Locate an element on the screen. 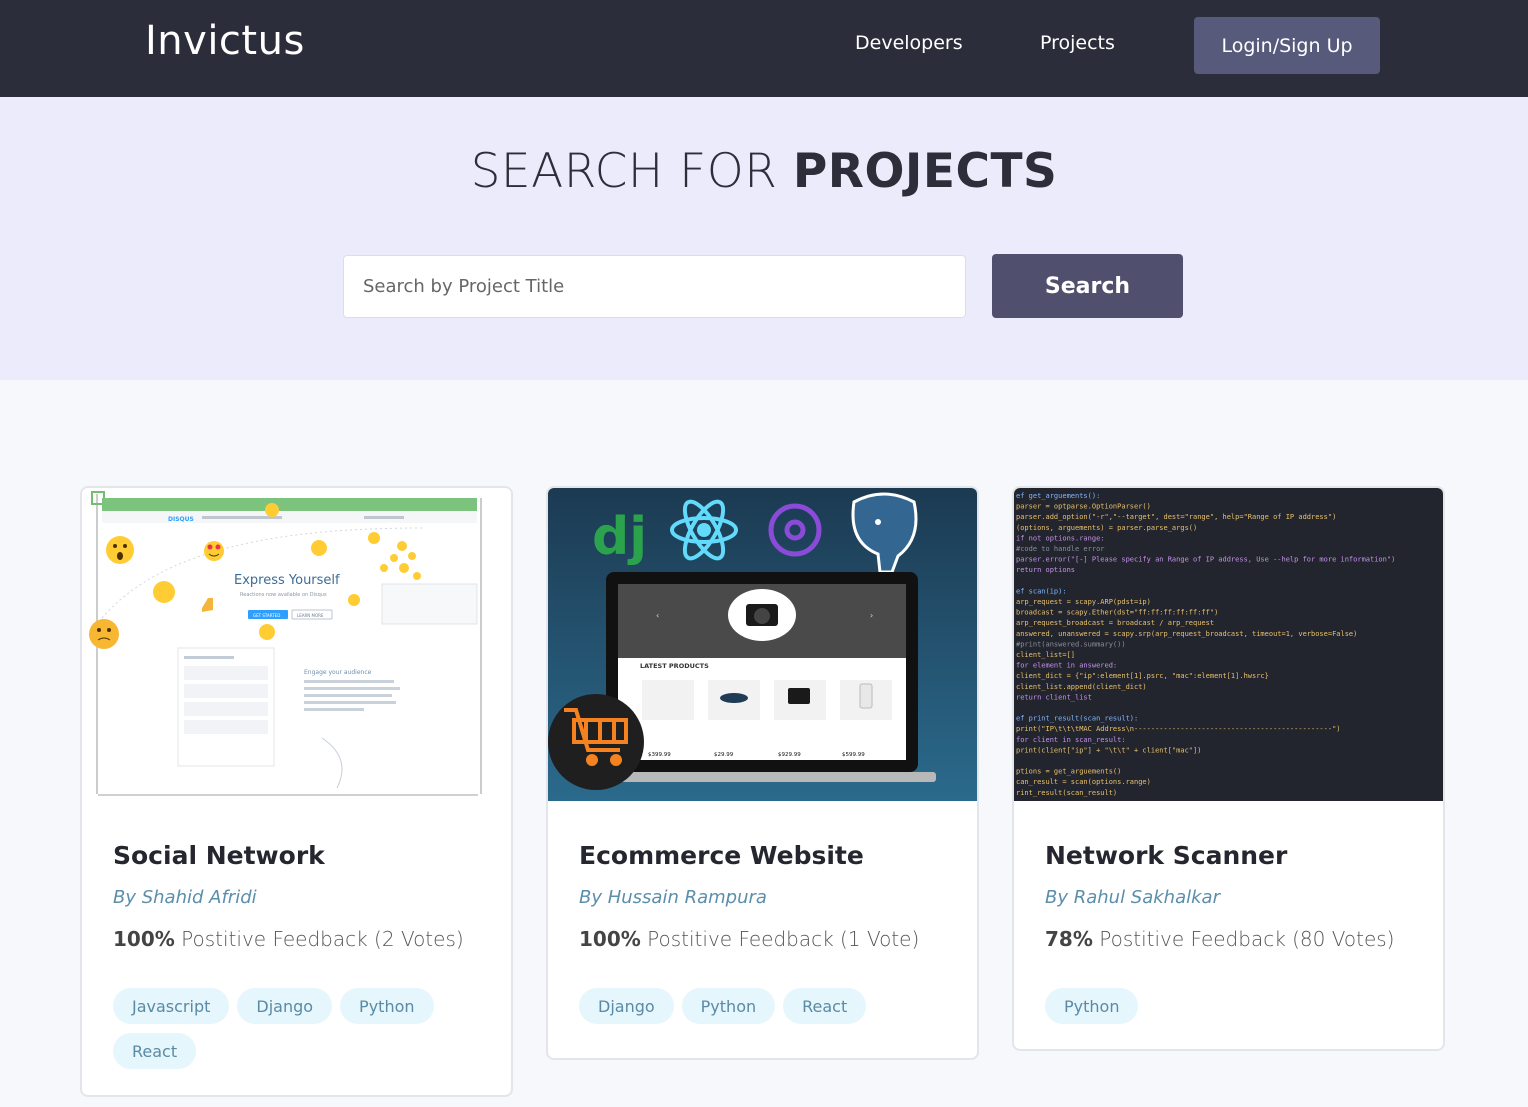 This screenshot has width=1528, height=1107. code-line: rint_result(scan_result) is located at coordinates (1066, 793).